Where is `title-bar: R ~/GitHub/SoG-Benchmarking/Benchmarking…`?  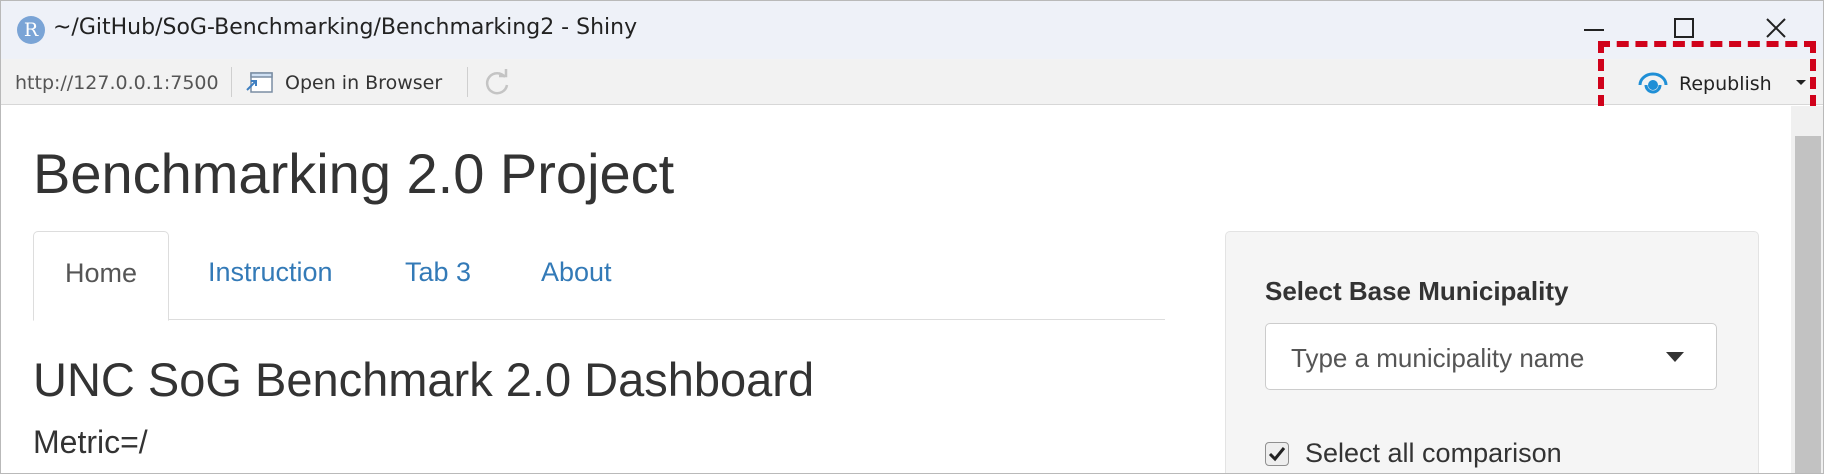
title-bar: R ~/GitHub/SoG-Benchmarking/Benchmarking… is located at coordinates (912, 30).